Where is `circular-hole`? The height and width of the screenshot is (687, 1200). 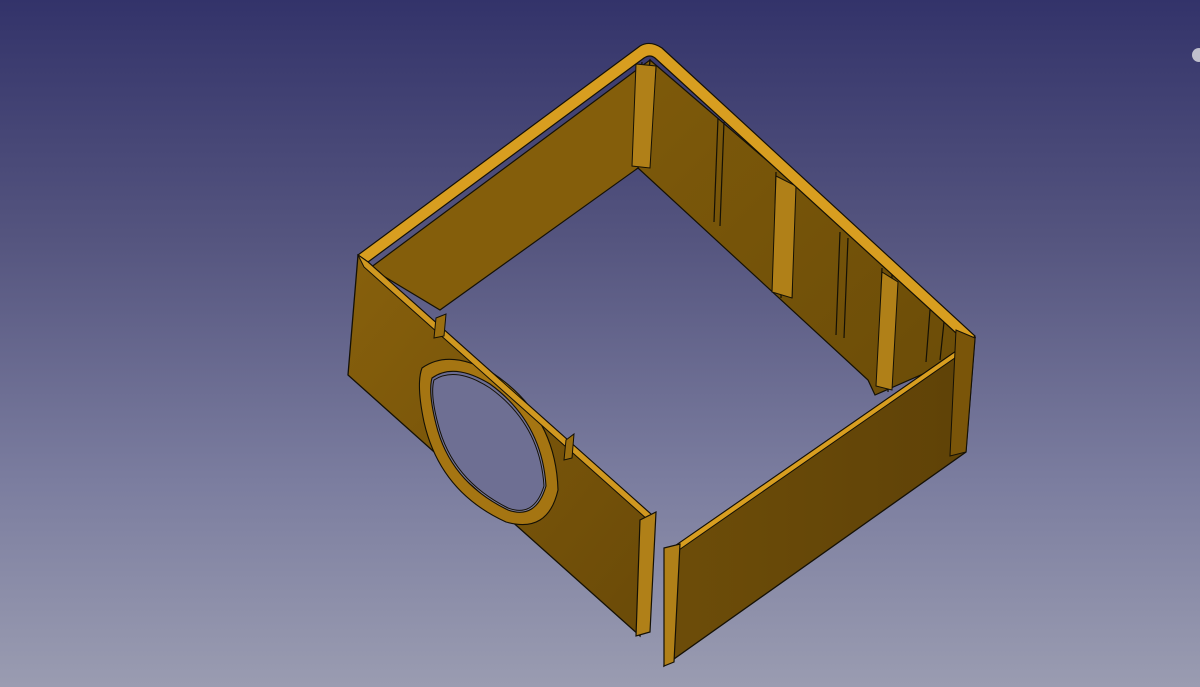 circular-hole is located at coordinates (488, 442).